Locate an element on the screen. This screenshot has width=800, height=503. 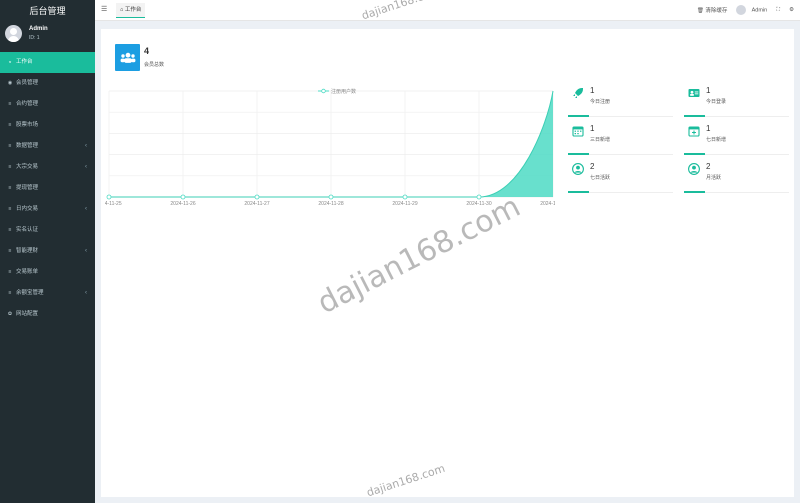
menu-toggle-icon: ☰ is located at coordinates (104, 10).